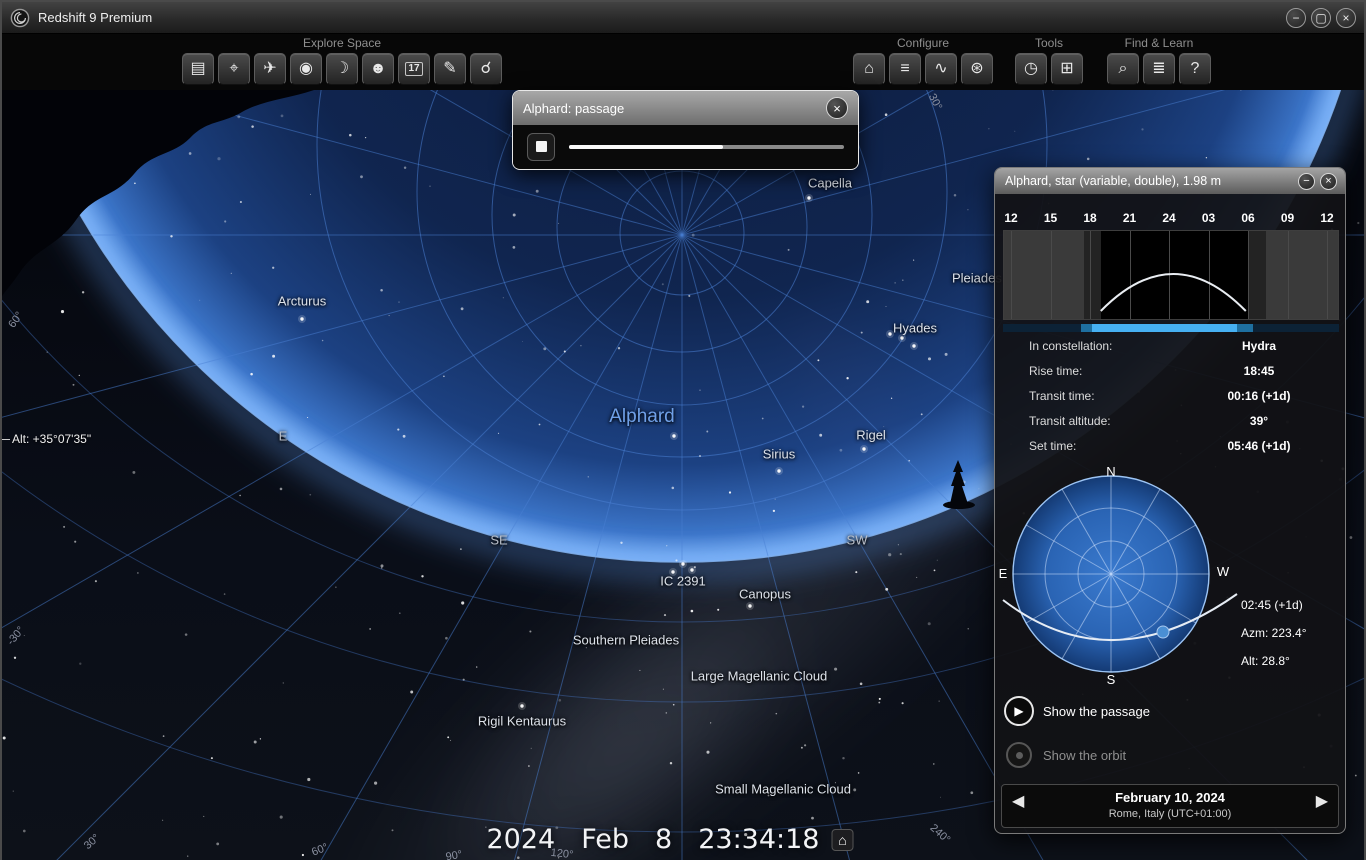 The width and height of the screenshot is (1366, 860). What do you see at coordinates (1274, 633) in the screenshot?
I see `marker-azimuth: Azm: 223.4°` at bounding box center [1274, 633].